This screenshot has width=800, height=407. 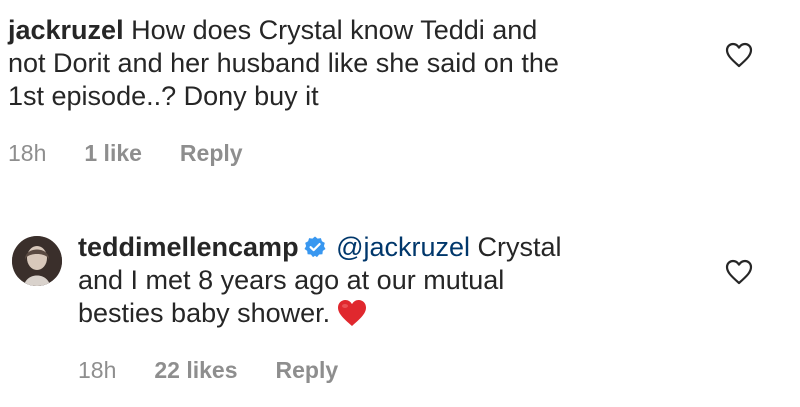 What do you see at coordinates (739, 272) in the screenshot?
I see `comment-2-like-heart-icon` at bounding box center [739, 272].